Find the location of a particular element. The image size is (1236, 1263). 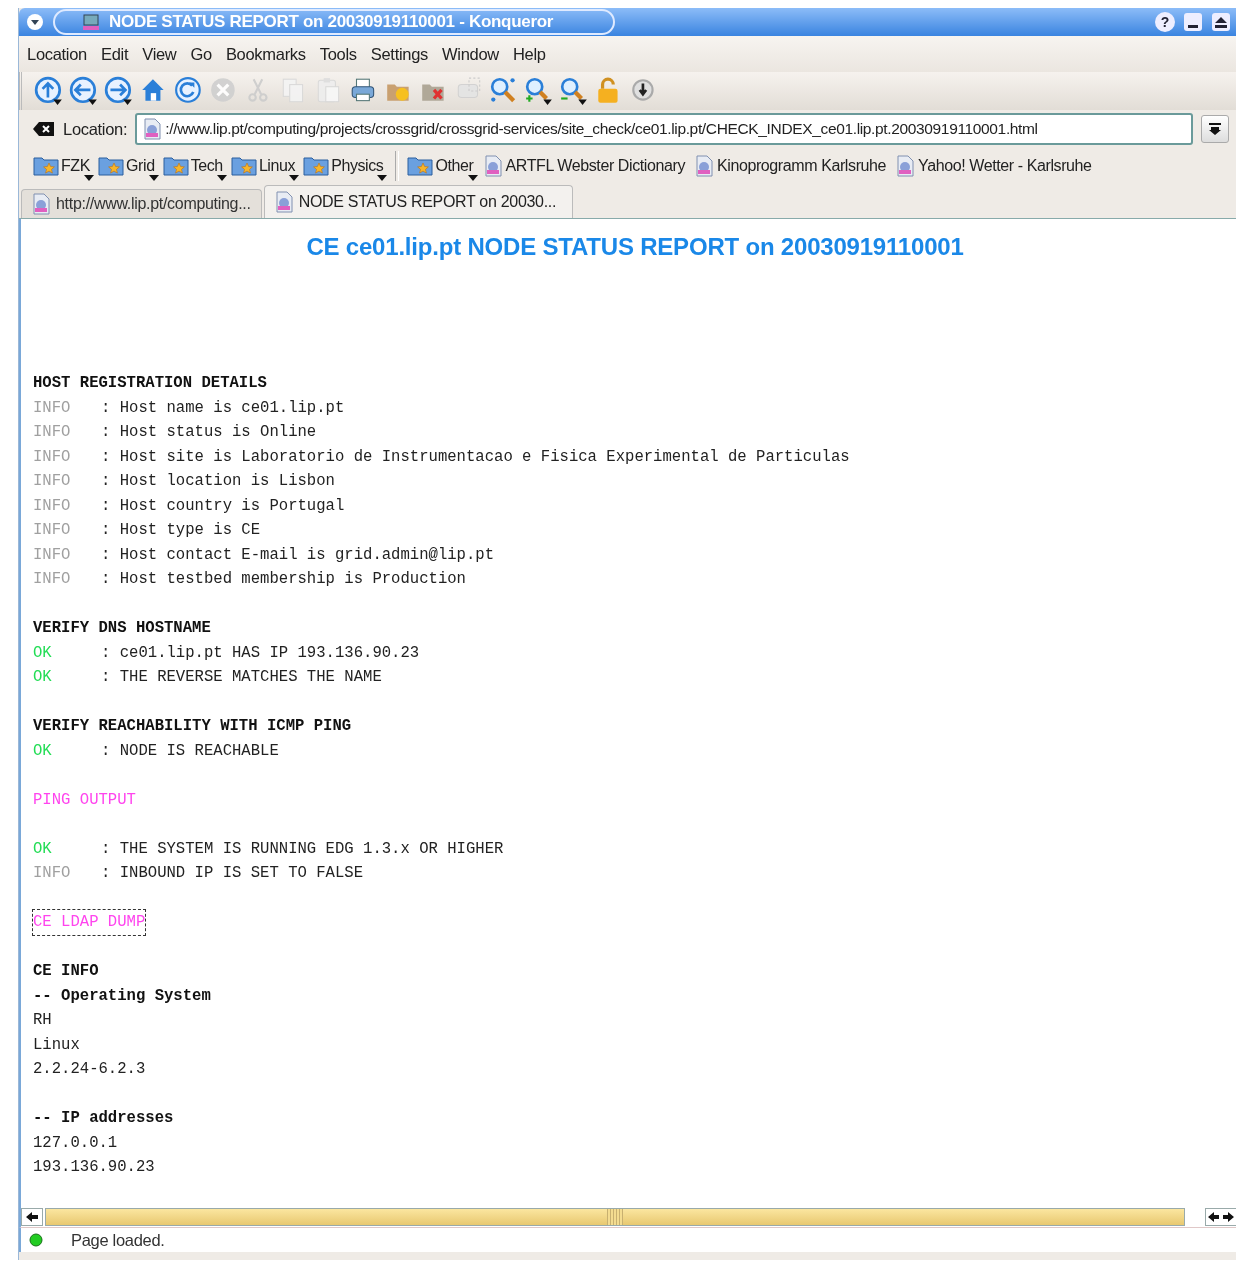

left-arrow-icon is located at coordinates (32, 1217).